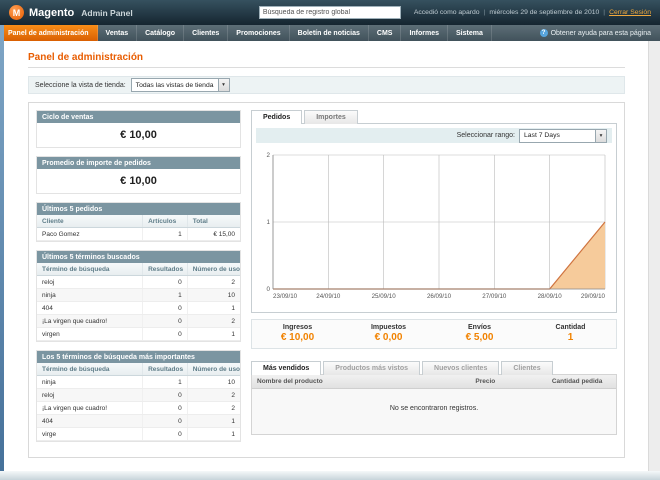 The width and height of the screenshot is (660, 480). Describe the element at coordinates (385, 33) in the screenshot. I see `nav-item-cms: CMS` at that location.